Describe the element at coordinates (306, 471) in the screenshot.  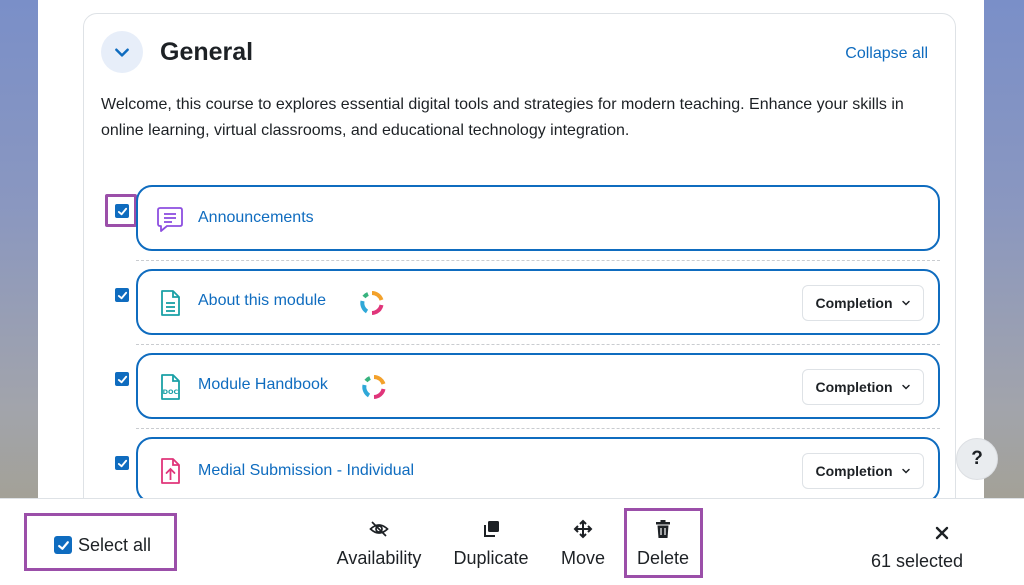
I see `activity-name: Medial Submission - Individual` at that location.